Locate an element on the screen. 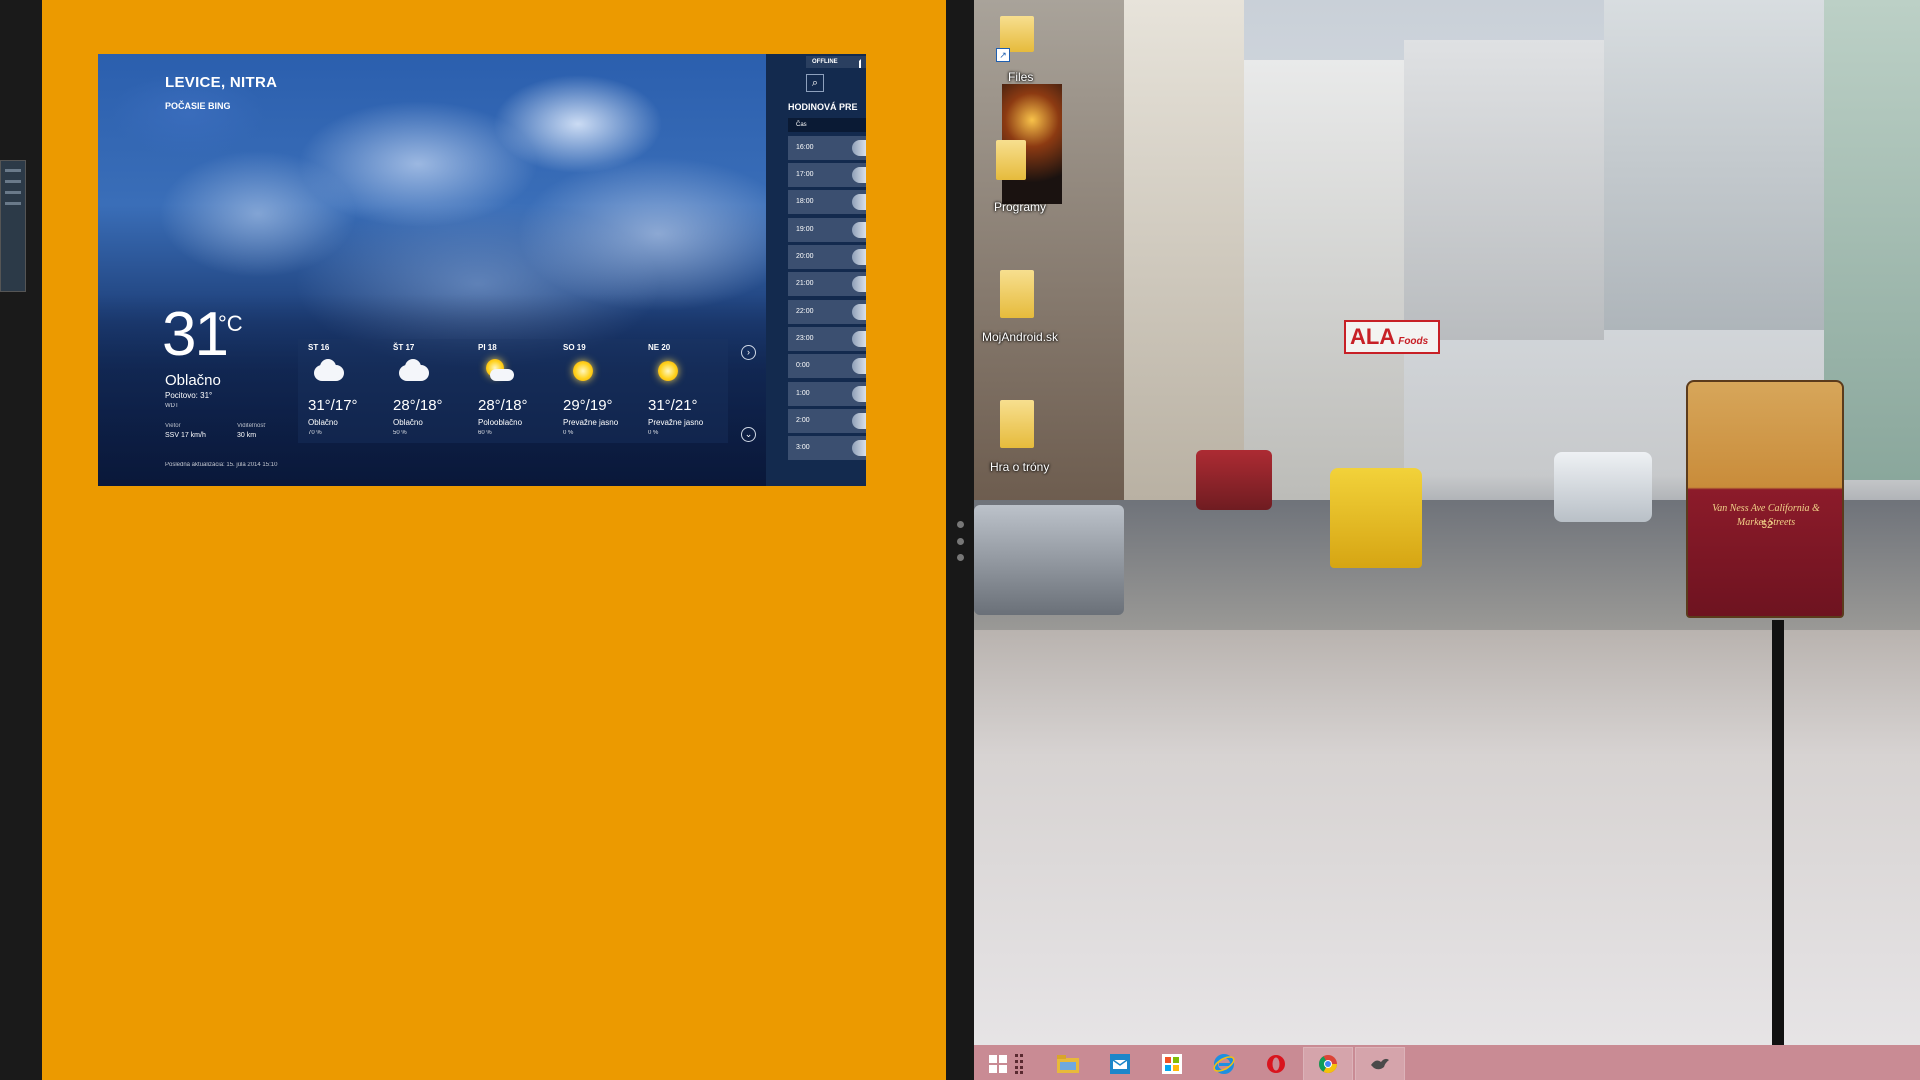 This screenshot has width=1920, height=1080. hourly-row: 23:00 is located at coordinates (827, 339).